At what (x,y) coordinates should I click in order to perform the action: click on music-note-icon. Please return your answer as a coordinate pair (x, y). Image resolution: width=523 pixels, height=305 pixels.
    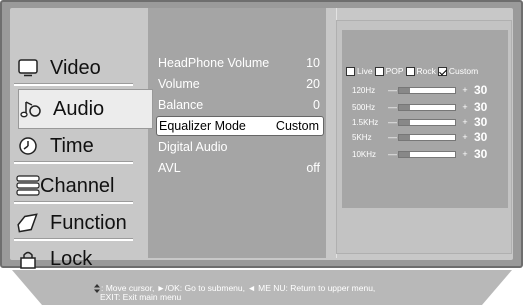
    Looking at the image, I should click on (31, 109).